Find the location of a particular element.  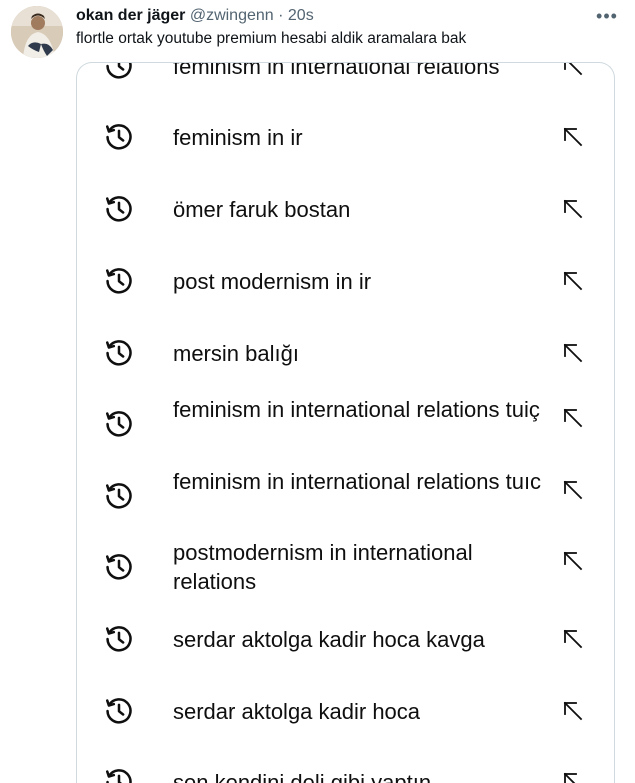

search-query-text: postmodernism in international relations is located at coordinates (323, 567).